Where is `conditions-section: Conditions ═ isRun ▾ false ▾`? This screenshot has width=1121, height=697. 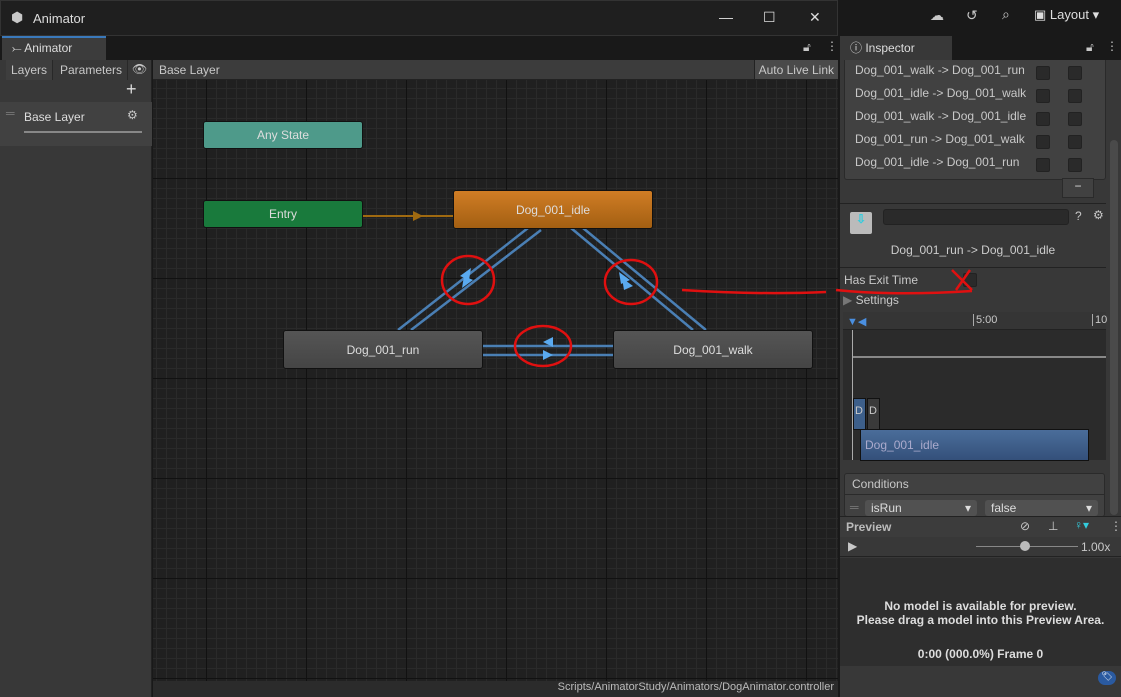 conditions-section: Conditions ═ isRun ▾ false ▾ is located at coordinates (974, 495).